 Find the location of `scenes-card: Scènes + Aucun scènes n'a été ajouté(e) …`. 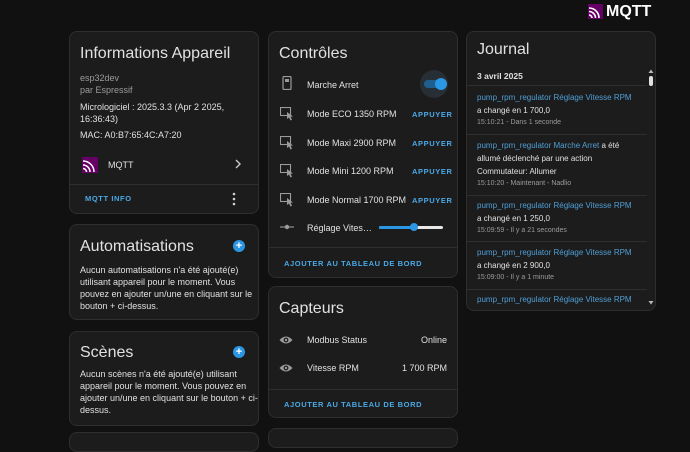

scenes-card: Scènes + Aucun scènes n'a été ajouté(e) … is located at coordinates (164, 378).